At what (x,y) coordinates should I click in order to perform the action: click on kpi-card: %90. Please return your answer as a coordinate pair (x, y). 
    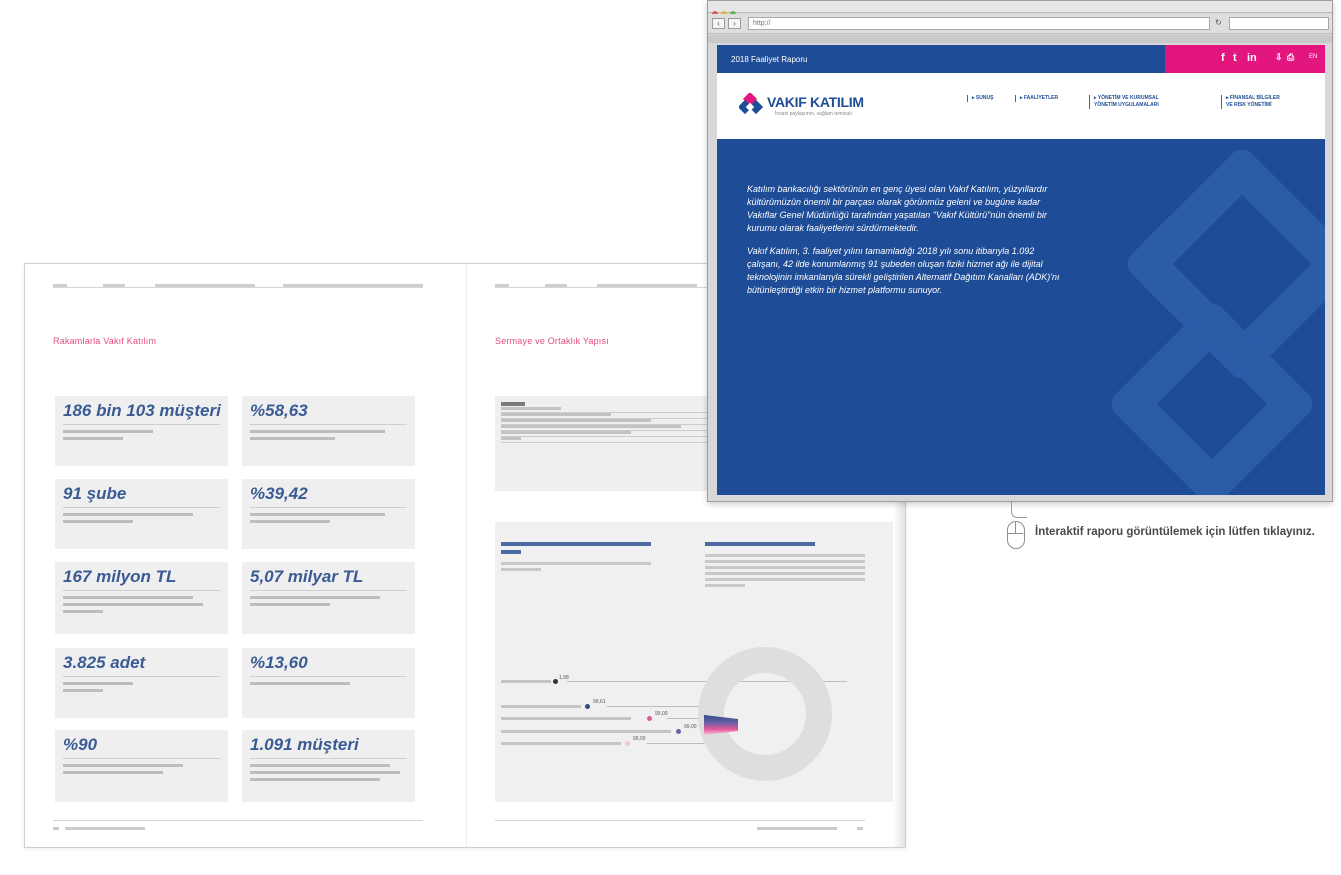
    Looking at the image, I should click on (141, 766).